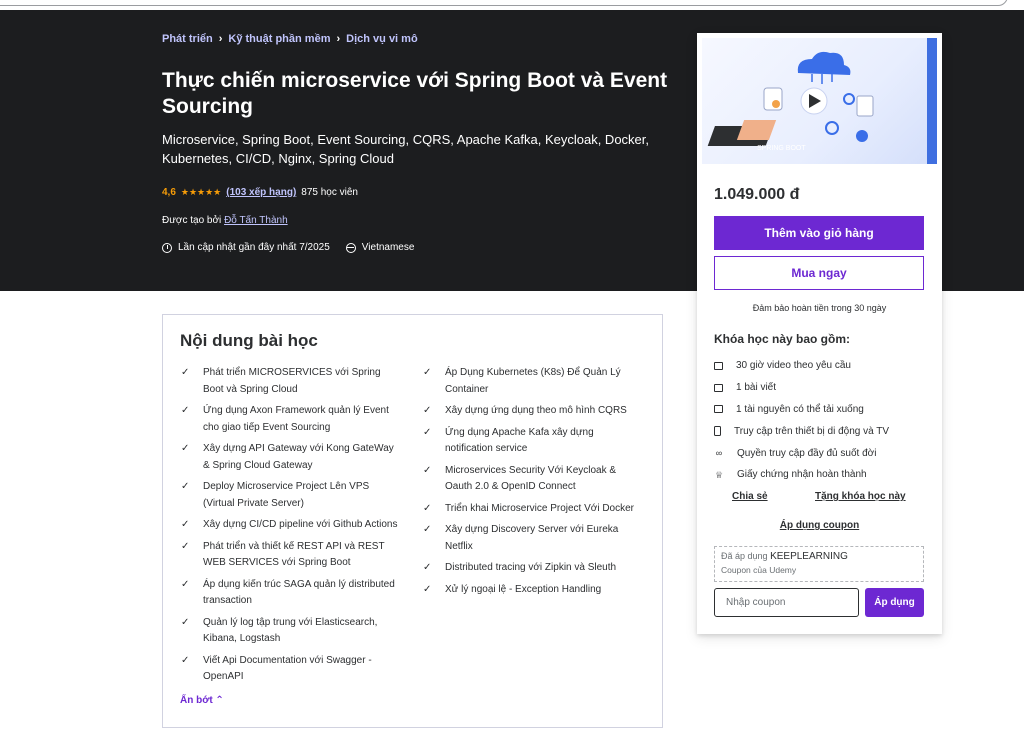  I want to click on star-rating-icon: ★★★★★, so click(201, 192).